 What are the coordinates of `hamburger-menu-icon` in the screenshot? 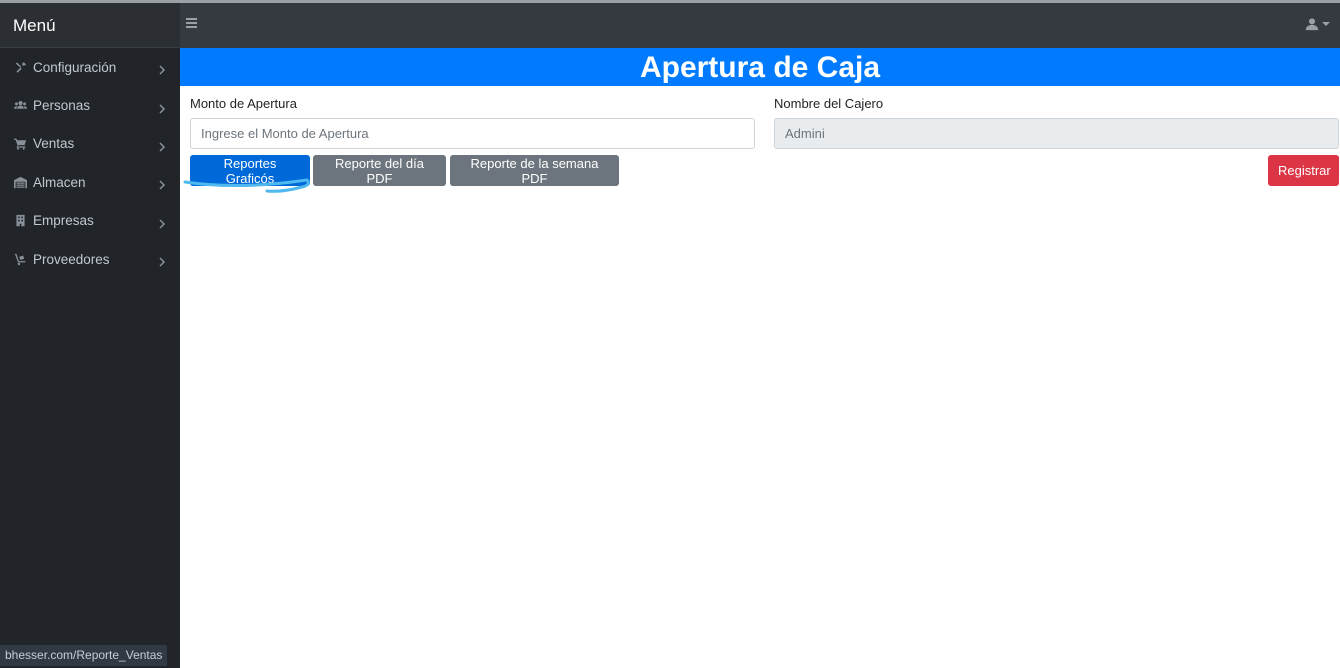 It's located at (192, 24).